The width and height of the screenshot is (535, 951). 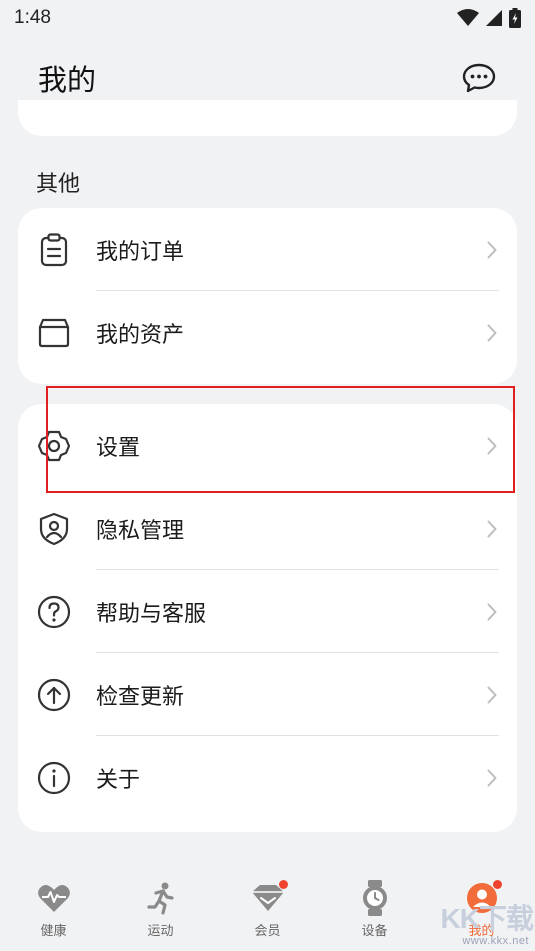 I want to click on menu-item-label: 我的资产, so click(x=140, y=335).